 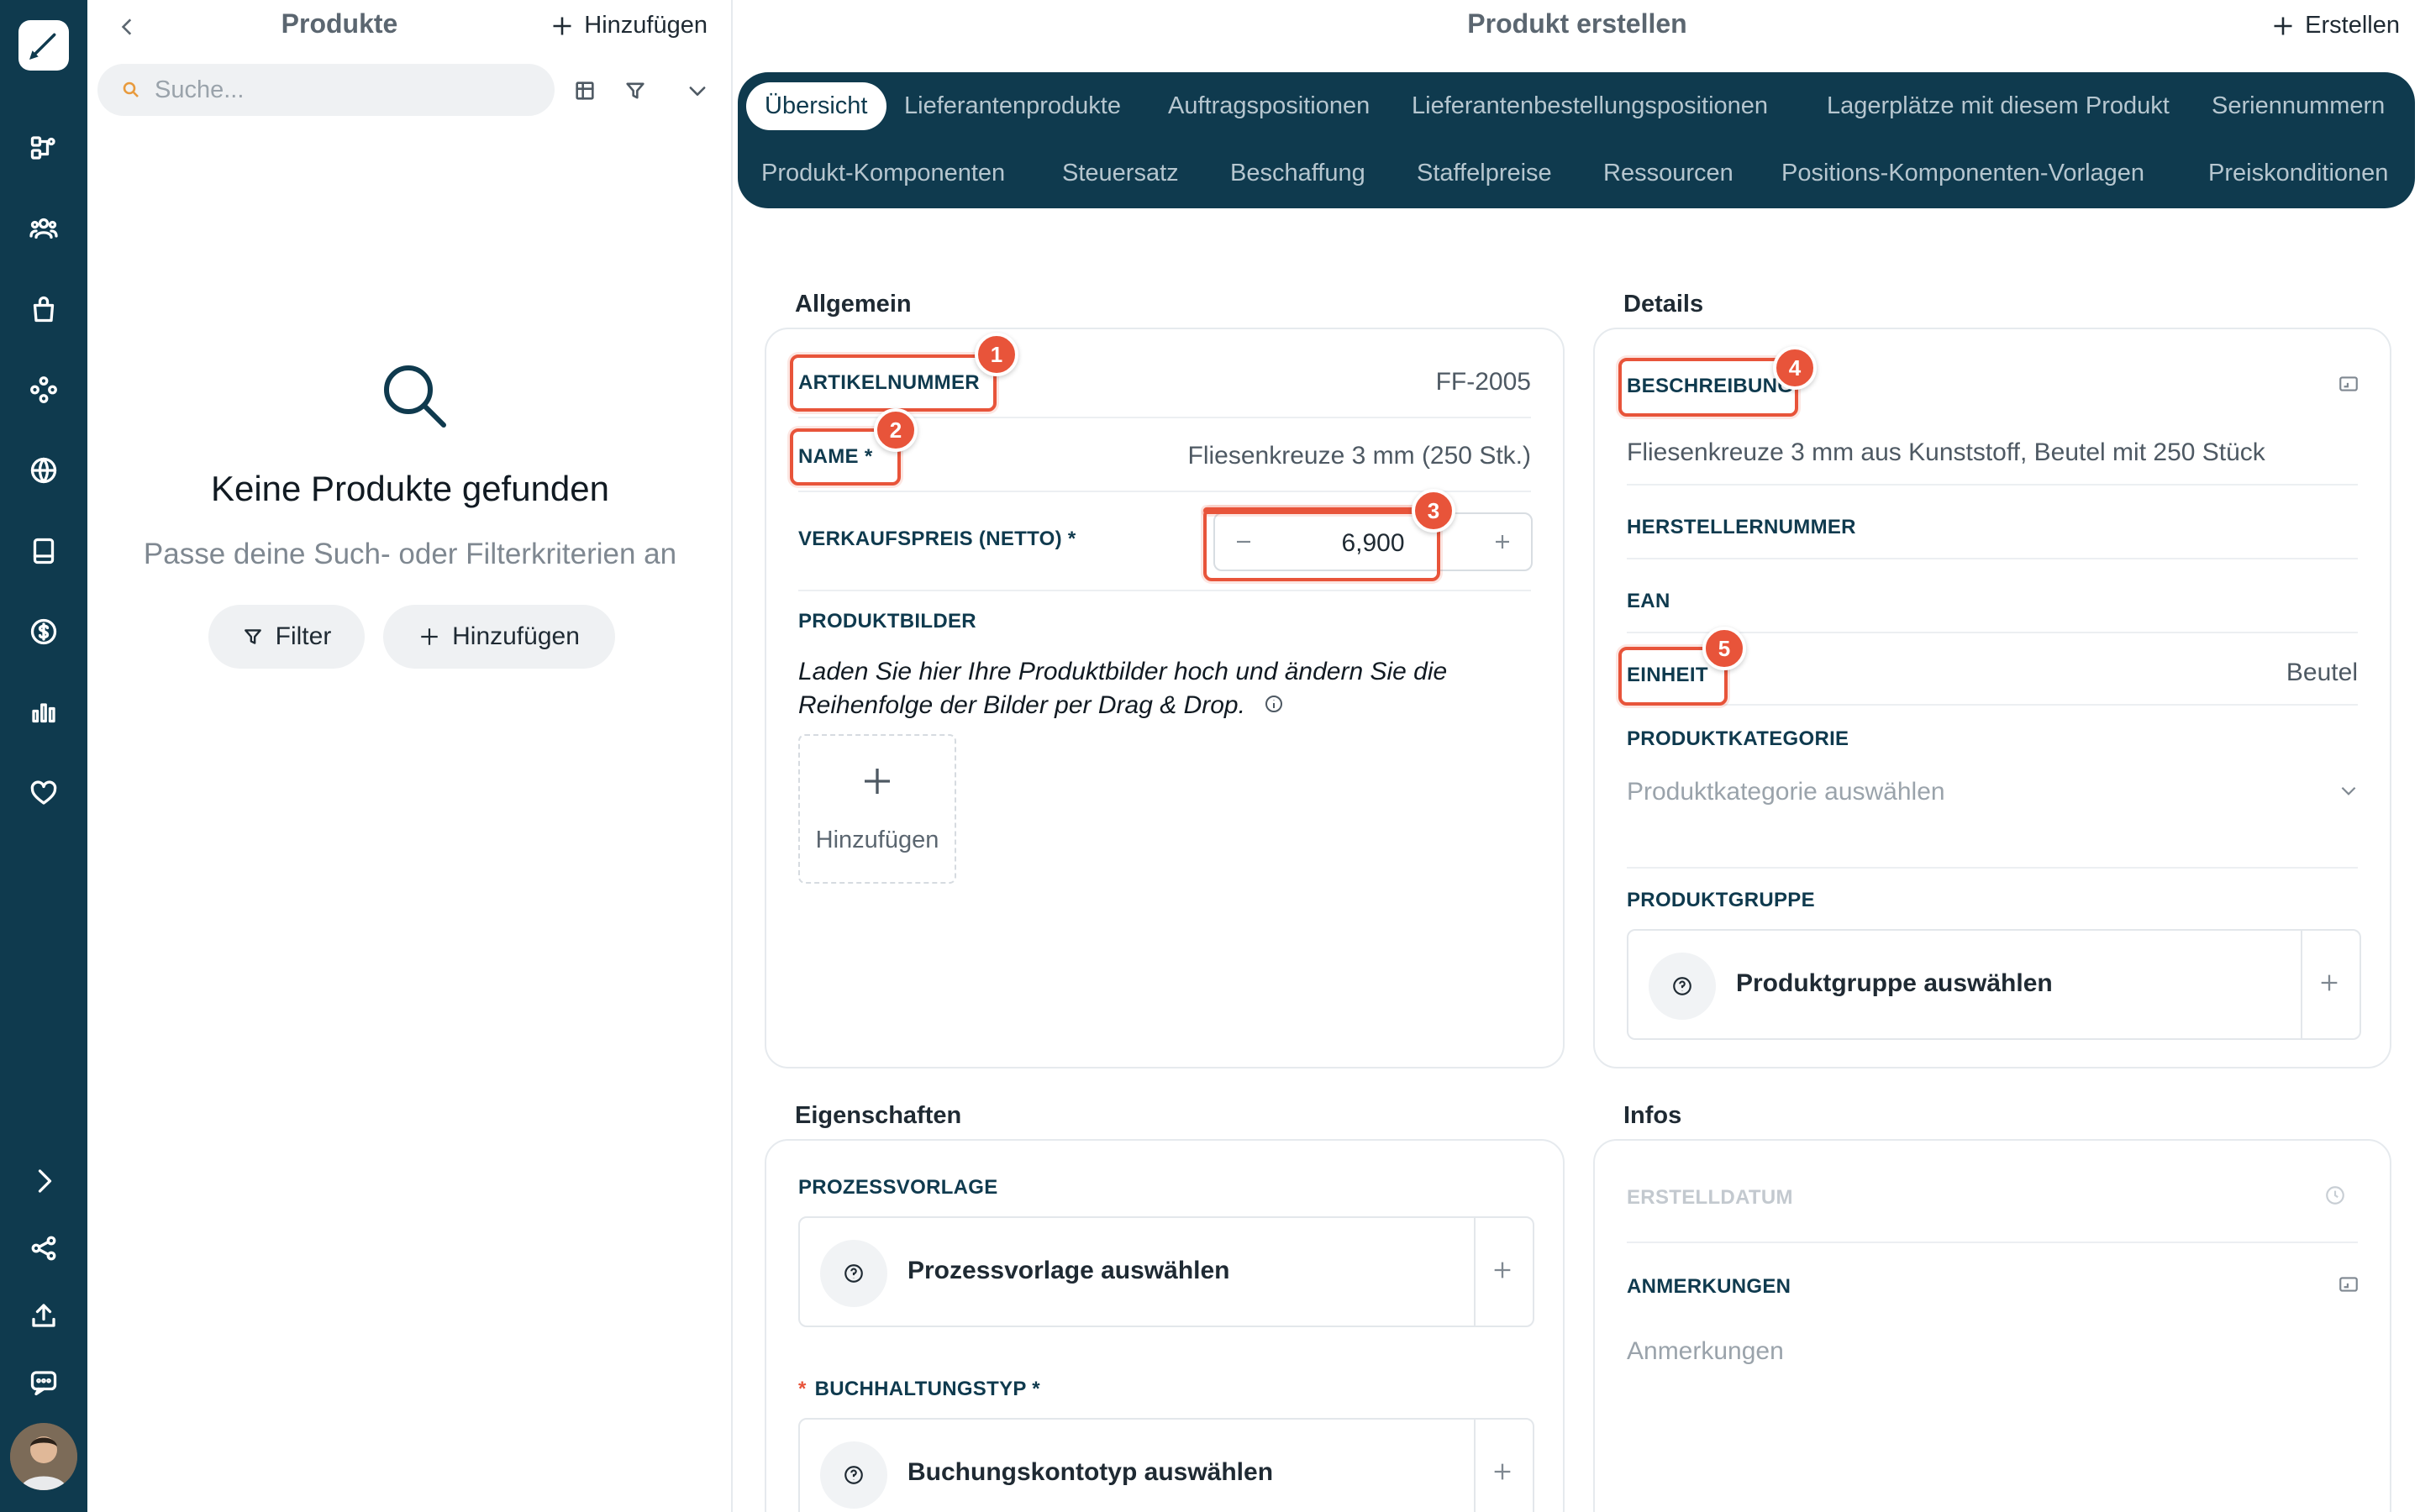 I want to click on highlight-artikelnummer, so click(x=894, y=383).